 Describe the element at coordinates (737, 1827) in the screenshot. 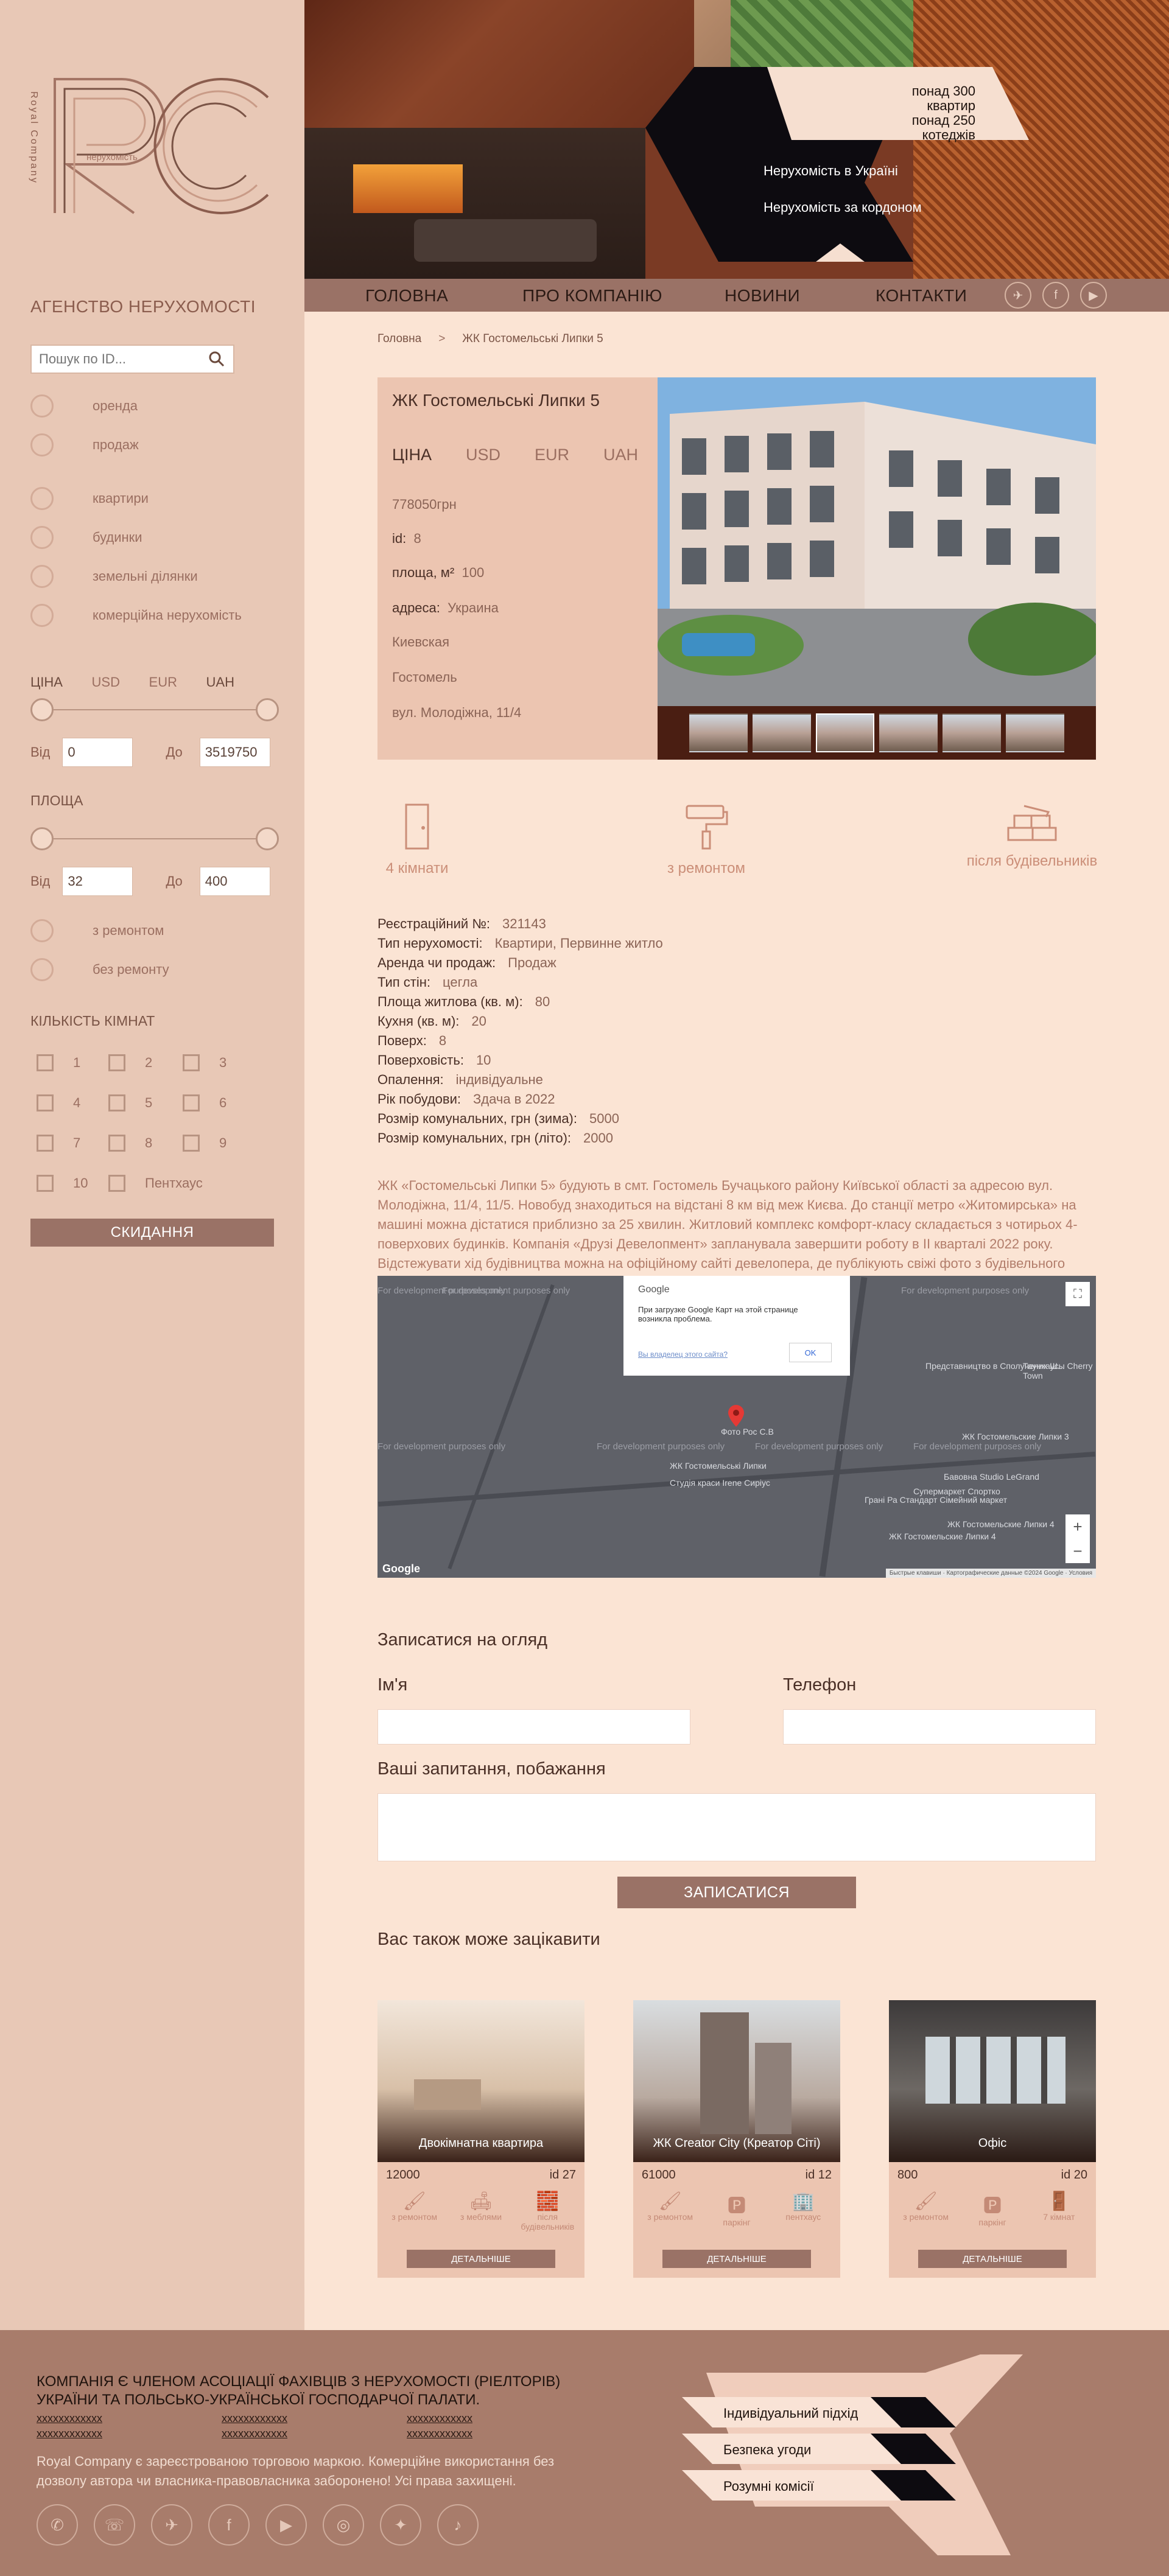

I see `message-textarea` at that location.